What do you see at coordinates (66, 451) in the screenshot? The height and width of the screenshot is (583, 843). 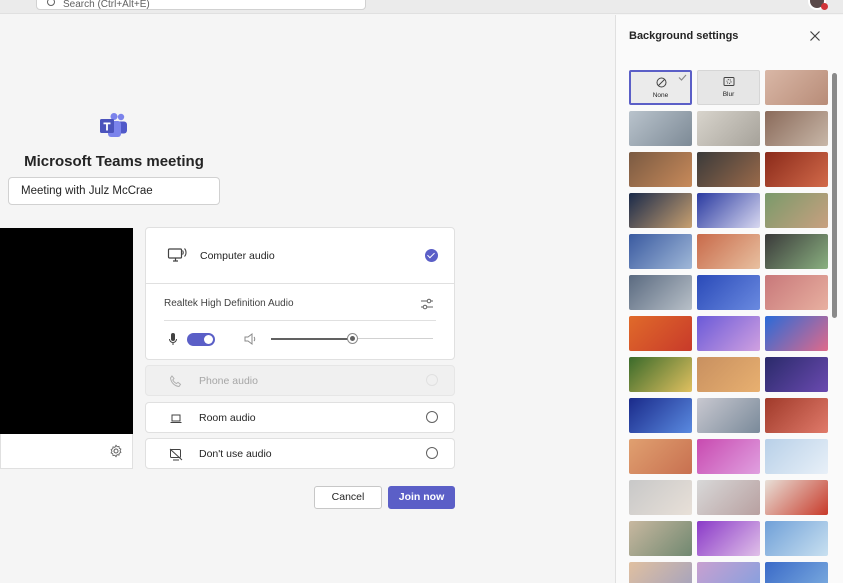 I see `video-controls-bar` at bounding box center [66, 451].